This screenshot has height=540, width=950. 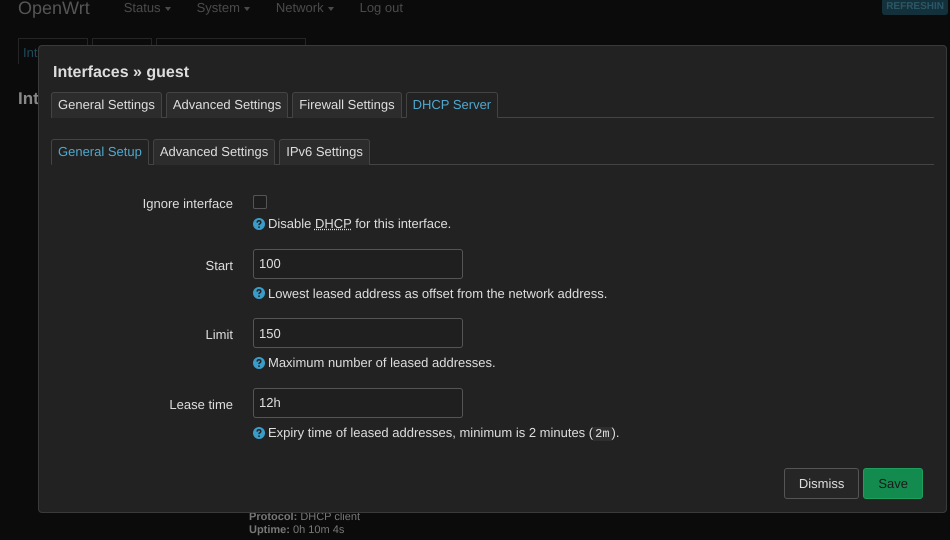 I want to click on tab: Firewall Settings, so click(x=347, y=105).